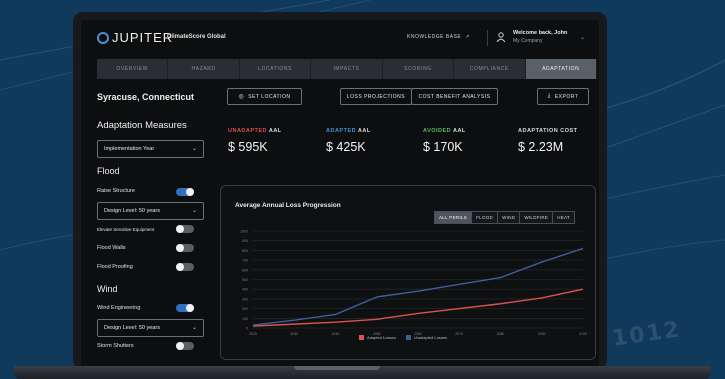 This screenshot has width=725, height=379. I want to click on flood-proofing-label: Flood Proofing, so click(115, 267).